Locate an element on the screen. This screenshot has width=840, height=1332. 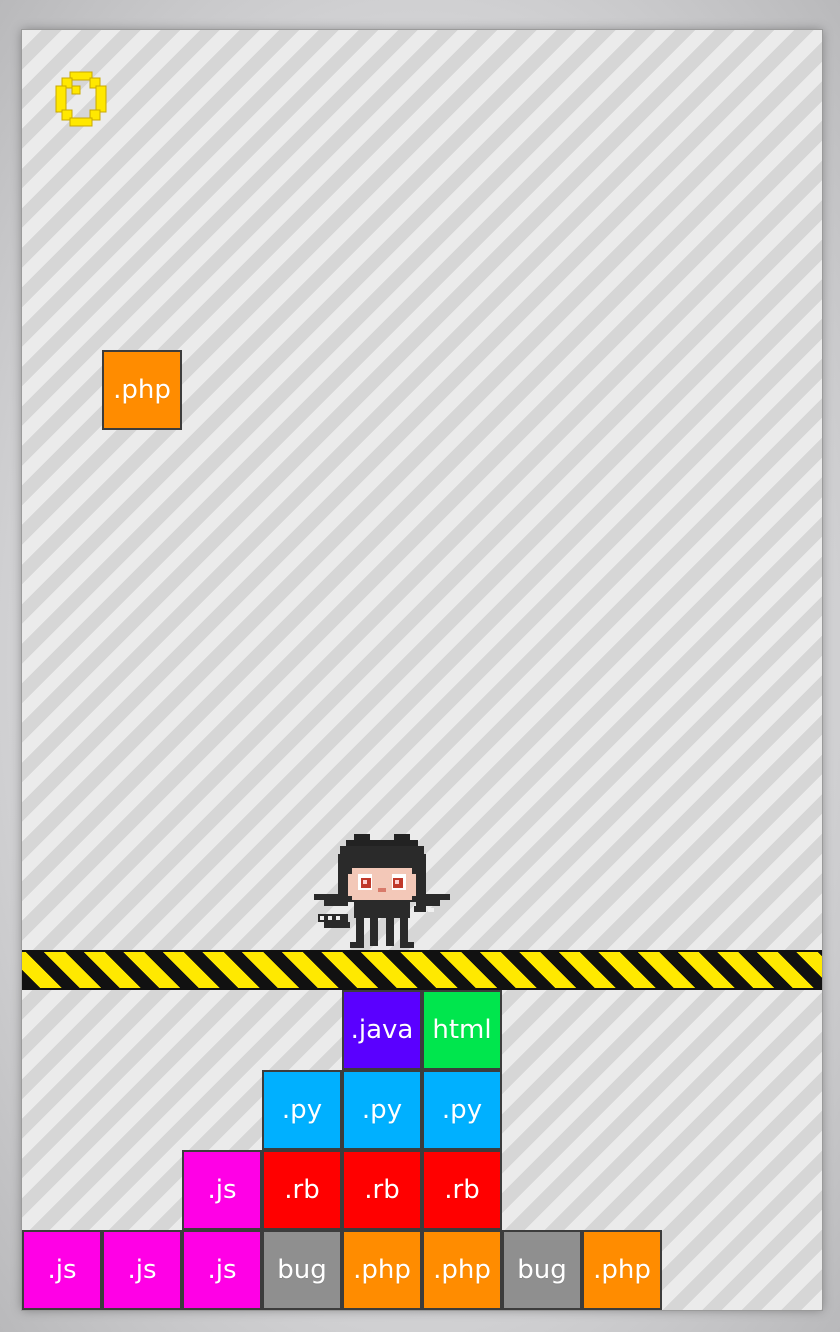
score-counter: 0 is located at coordinates (81, 99).